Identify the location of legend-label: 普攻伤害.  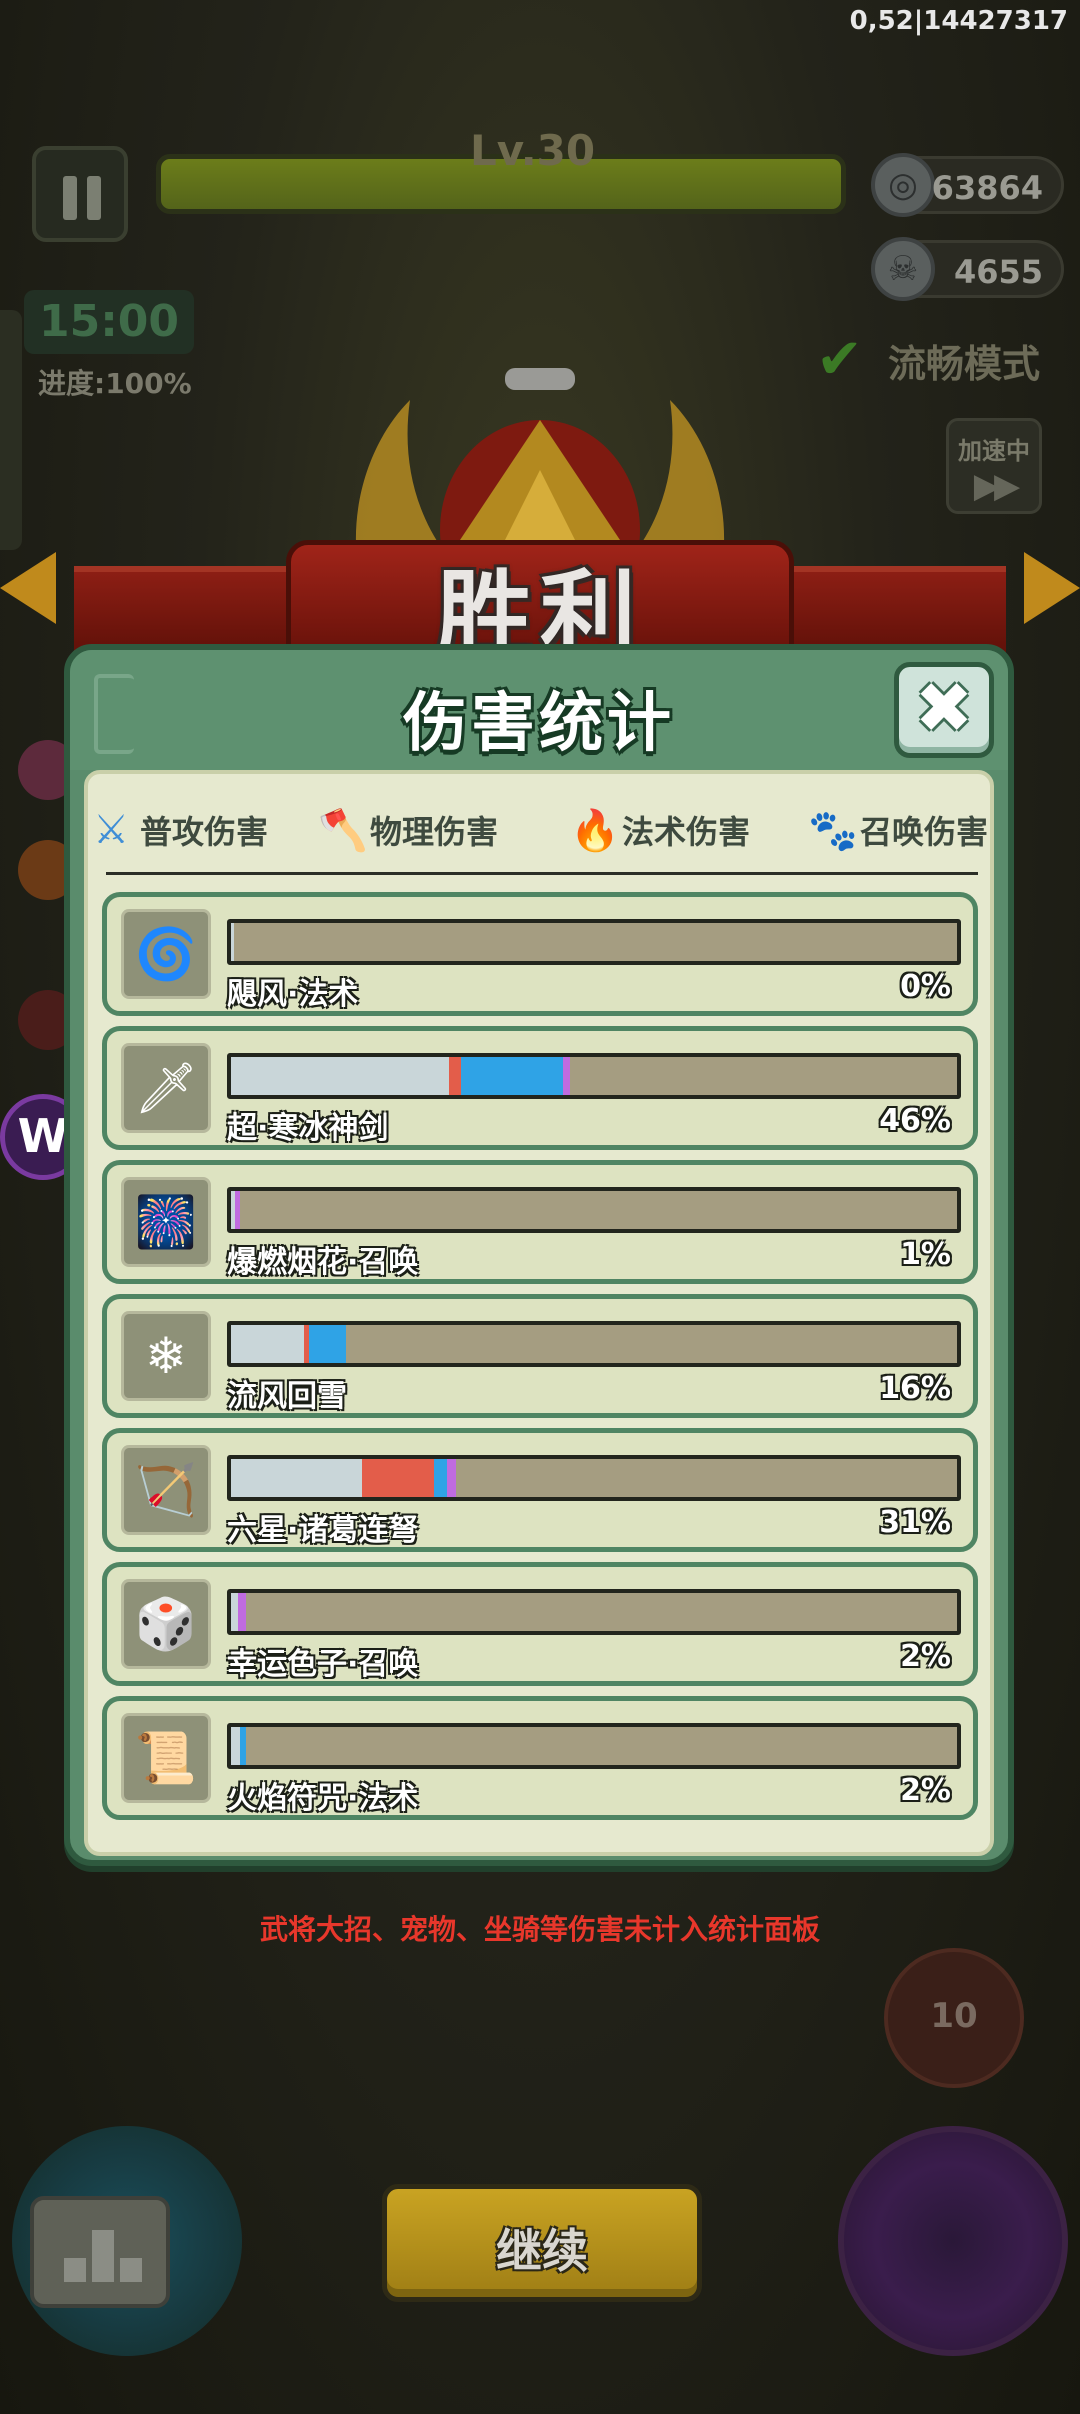
(204, 832).